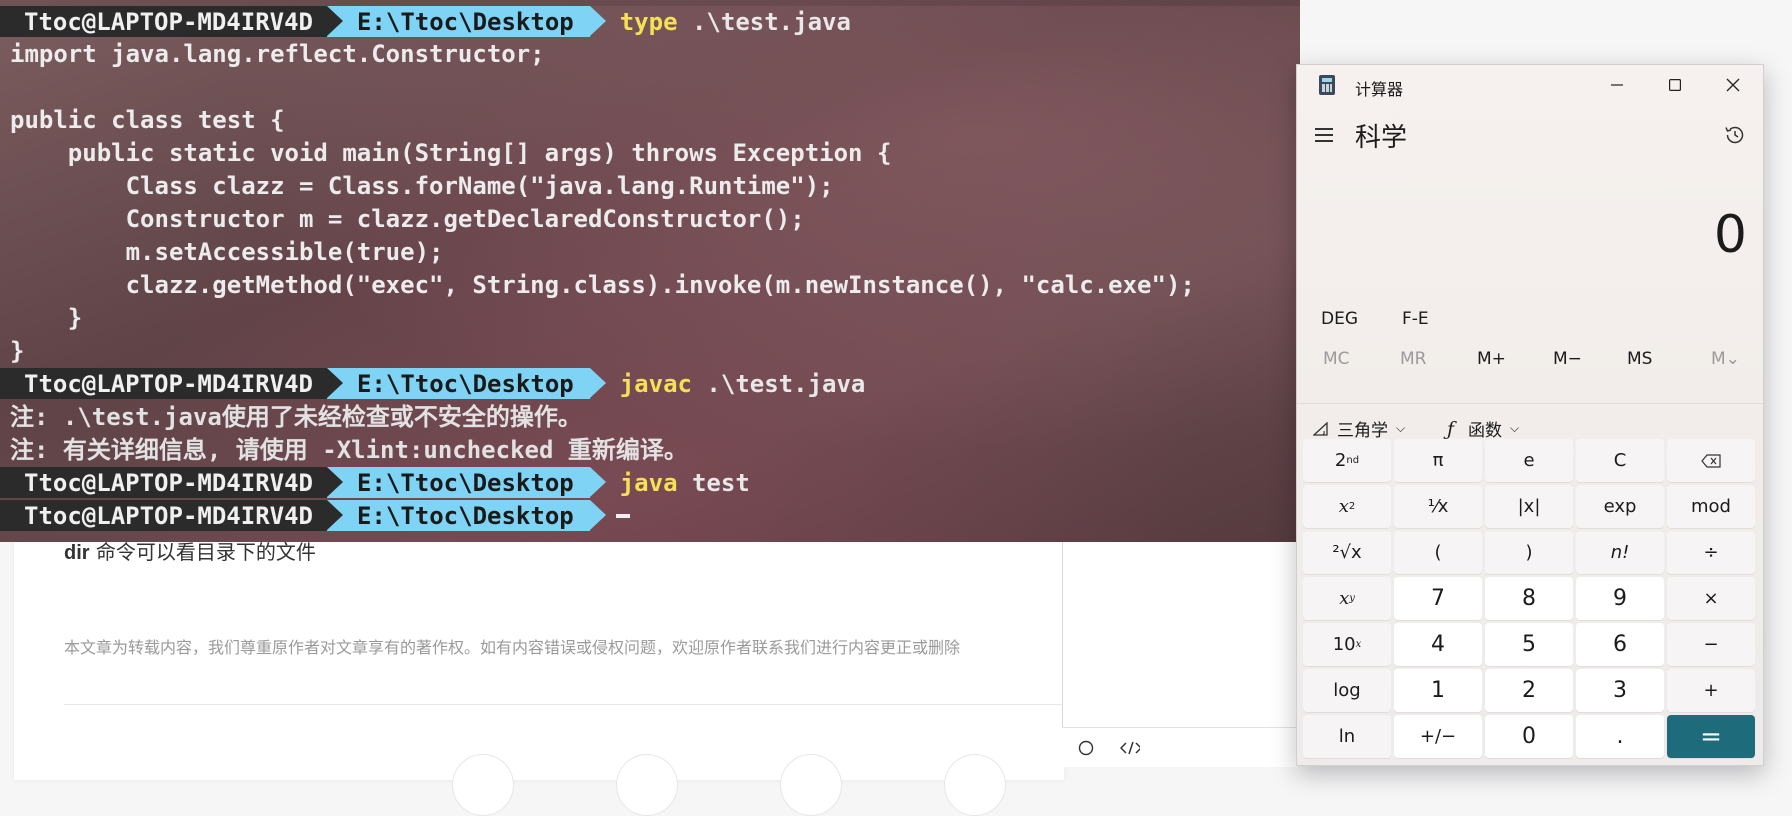  Describe the element at coordinates (1529, 644) in the screenshot. I see `digit-5-button: 5` at that location.